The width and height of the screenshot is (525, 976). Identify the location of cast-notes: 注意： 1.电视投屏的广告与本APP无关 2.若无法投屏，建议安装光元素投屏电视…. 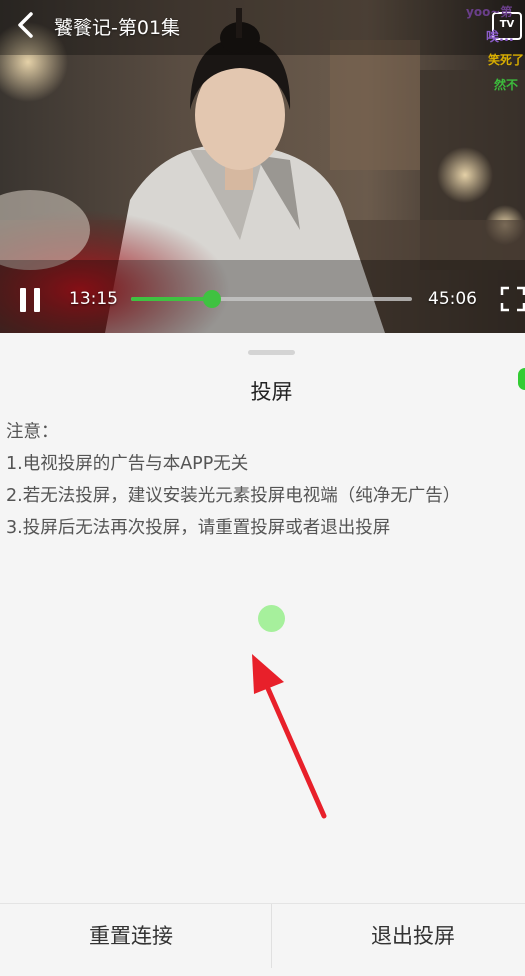
(233, 480).